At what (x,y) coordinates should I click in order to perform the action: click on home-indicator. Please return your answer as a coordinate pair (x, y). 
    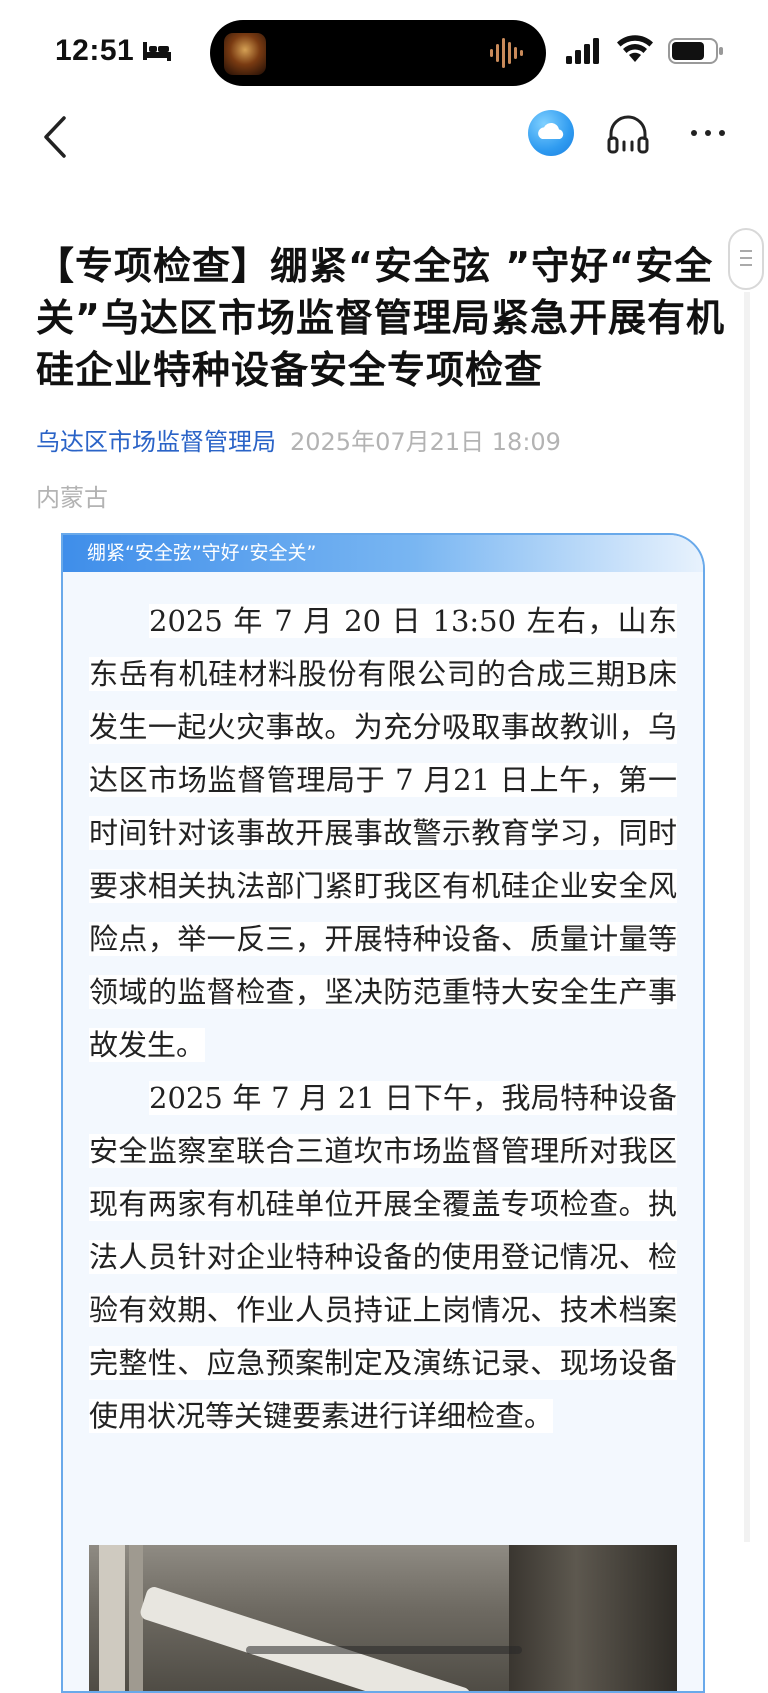
    Looking at the image, I should click on (384, 1650).